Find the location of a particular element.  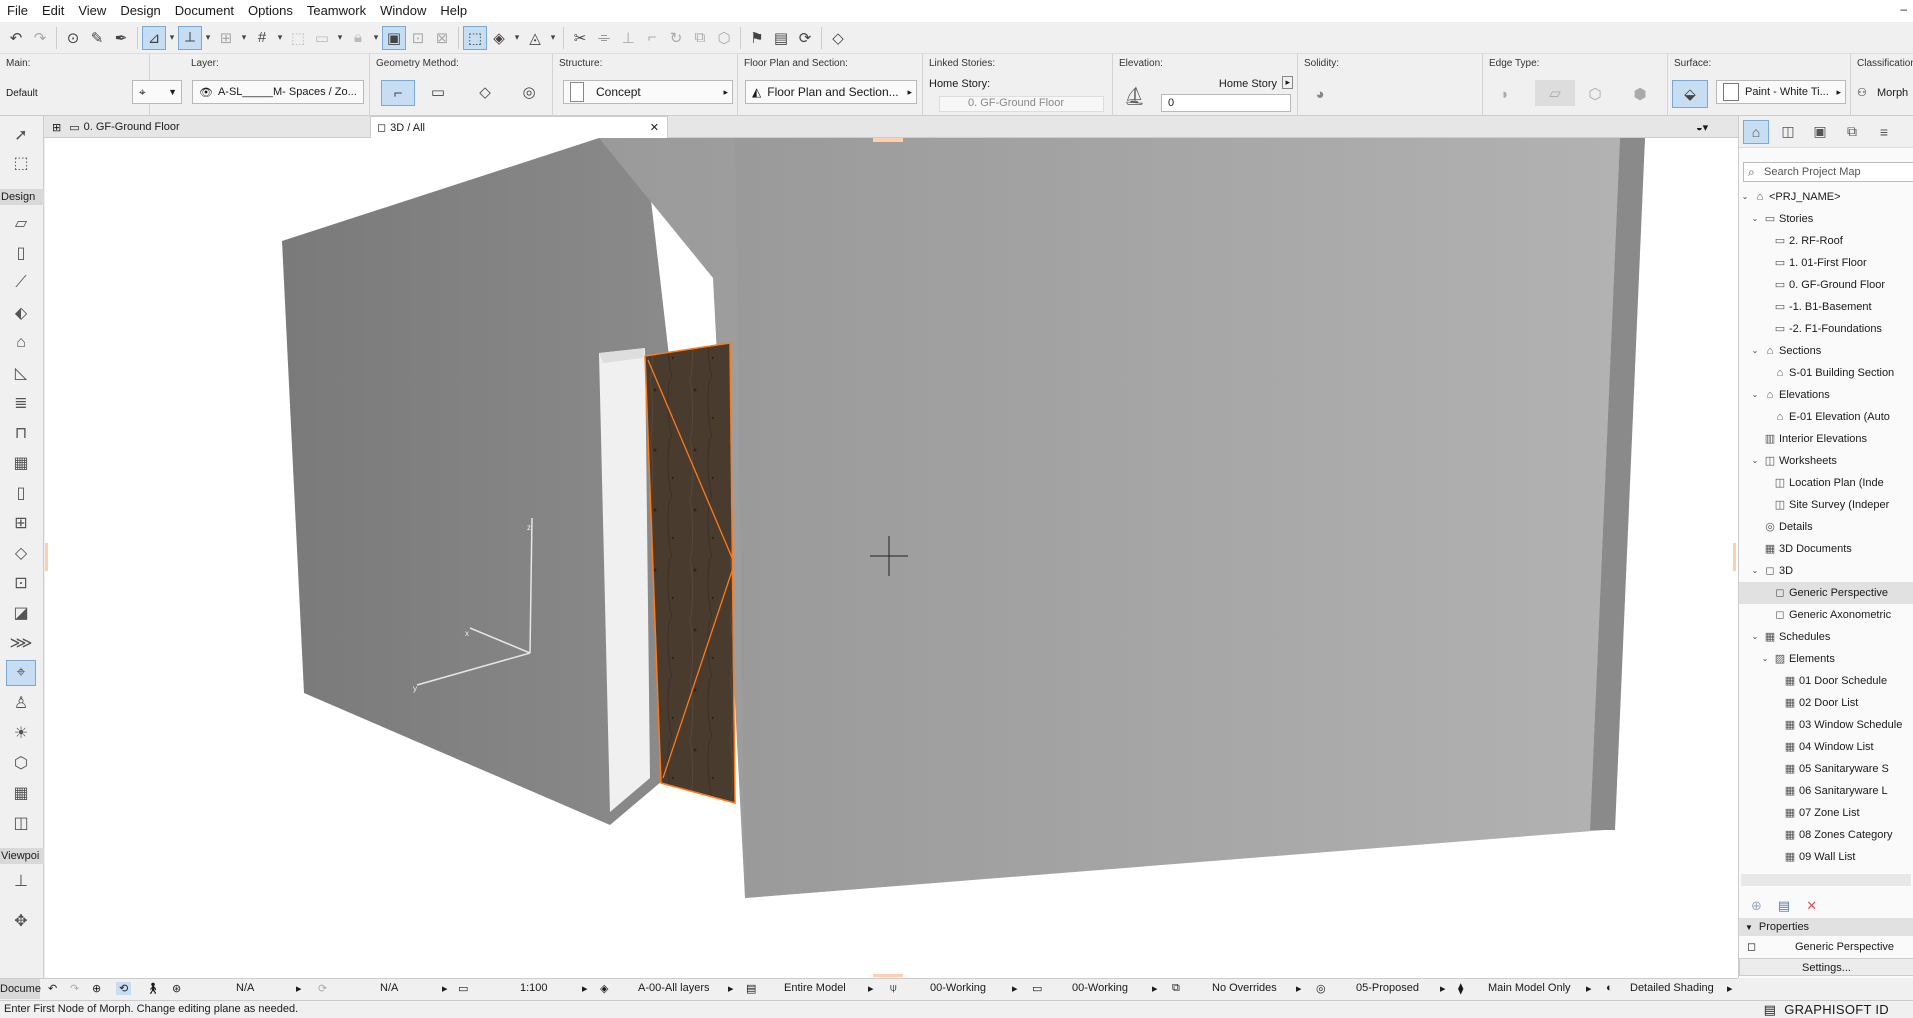

offset-all-icon: ⬡ is located at coordinates (724, 38).